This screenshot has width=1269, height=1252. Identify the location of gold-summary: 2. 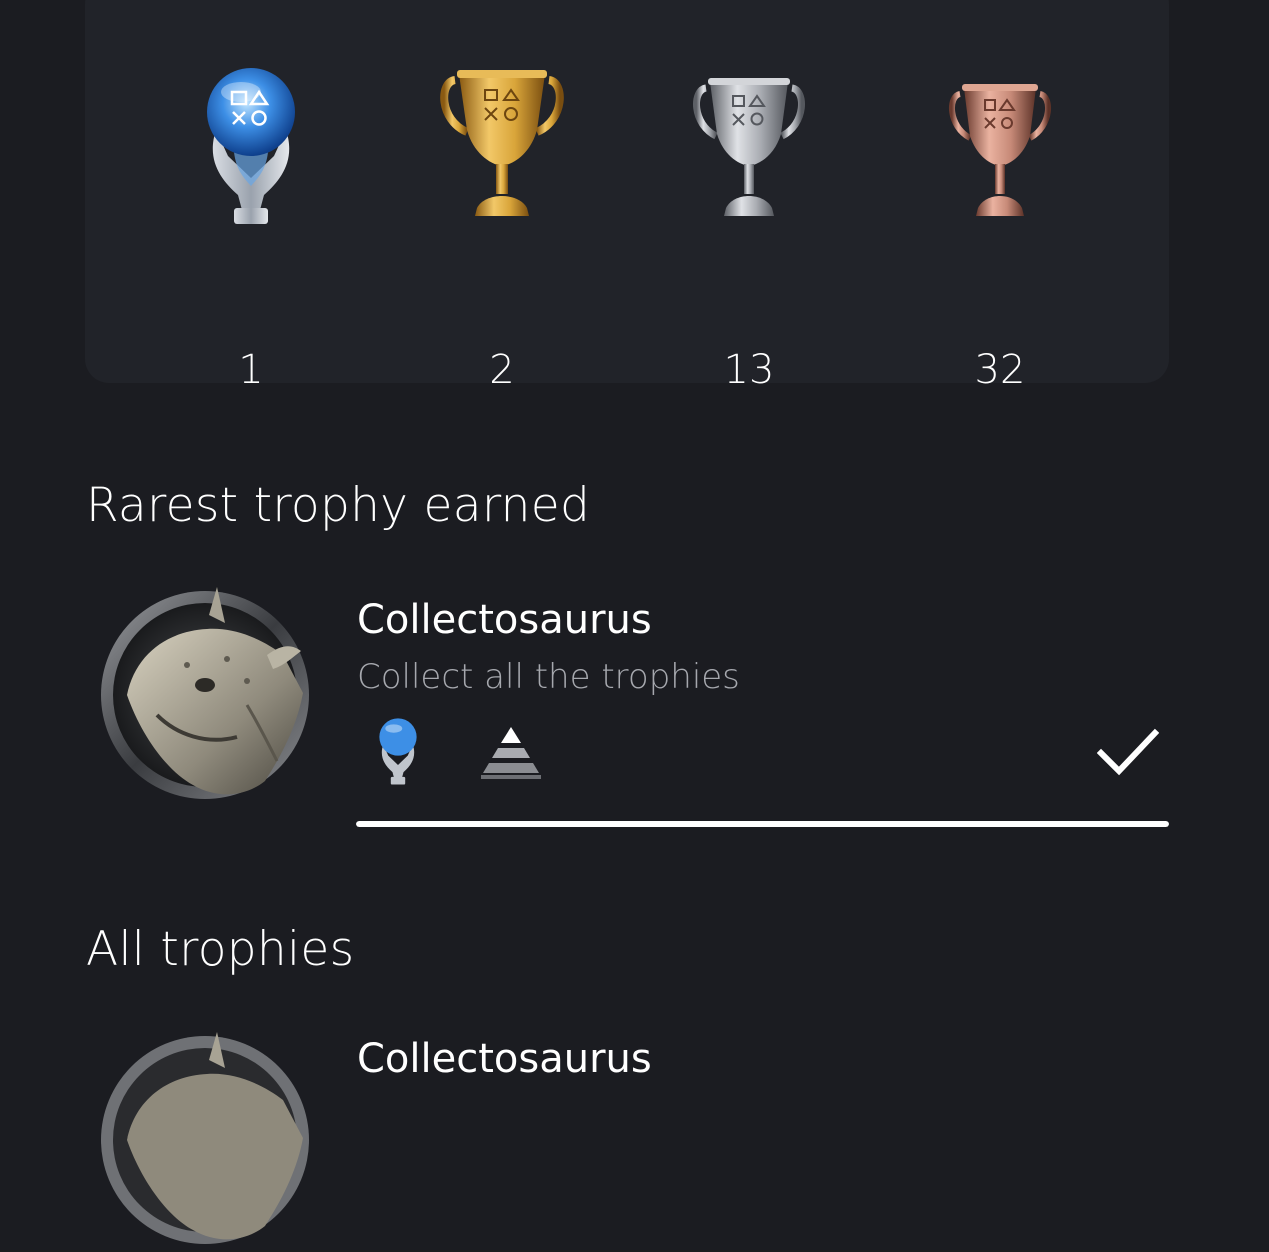
(502, 226).